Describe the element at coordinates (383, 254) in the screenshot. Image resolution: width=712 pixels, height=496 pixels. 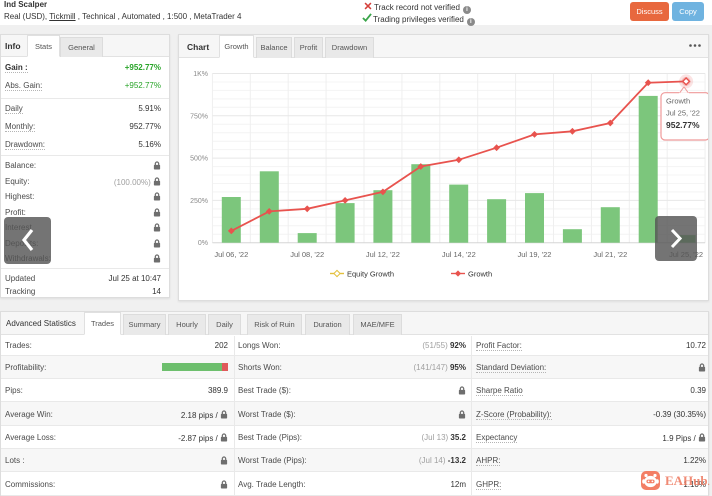
I see `svg-text: Jul 12, '22` at that location.